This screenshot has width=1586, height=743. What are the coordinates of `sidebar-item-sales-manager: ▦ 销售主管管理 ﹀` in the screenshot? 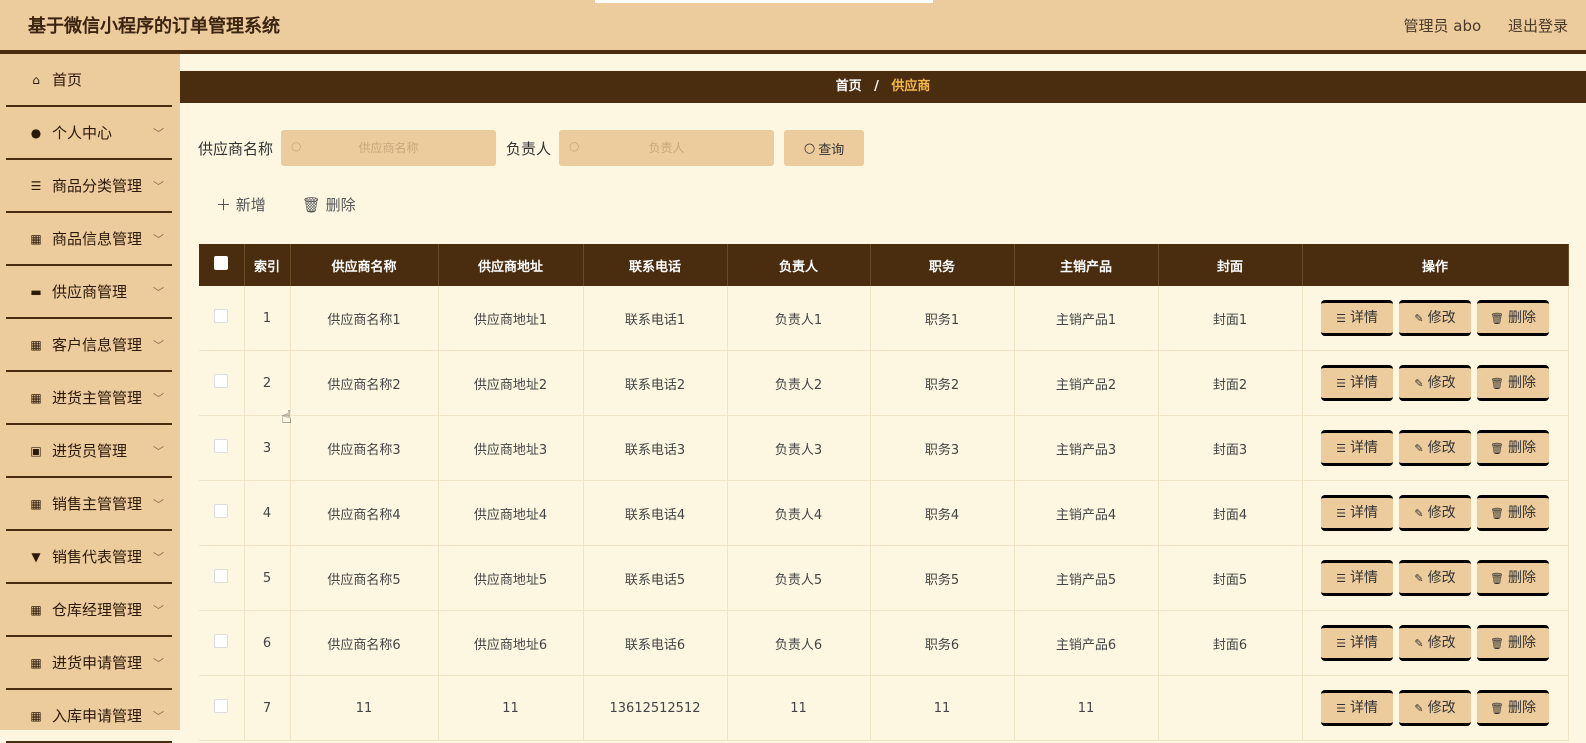 It's located at (89, 504).